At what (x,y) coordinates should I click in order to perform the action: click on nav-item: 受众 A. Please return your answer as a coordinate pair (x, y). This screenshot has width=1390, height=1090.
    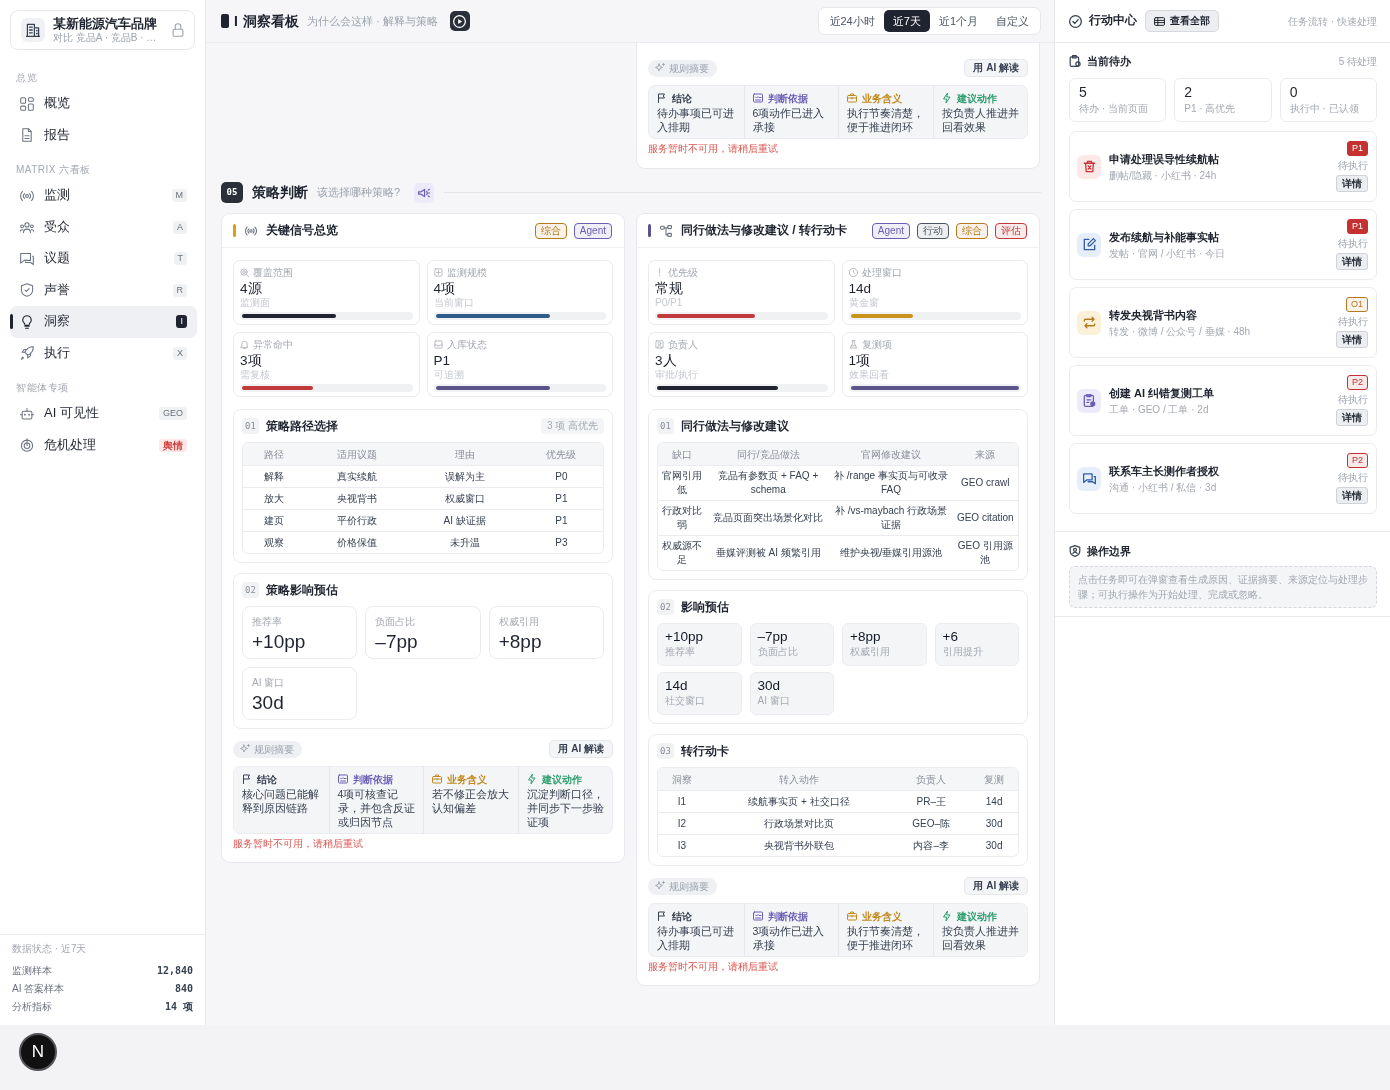
    Looking at the image, I should click on (103, 227).